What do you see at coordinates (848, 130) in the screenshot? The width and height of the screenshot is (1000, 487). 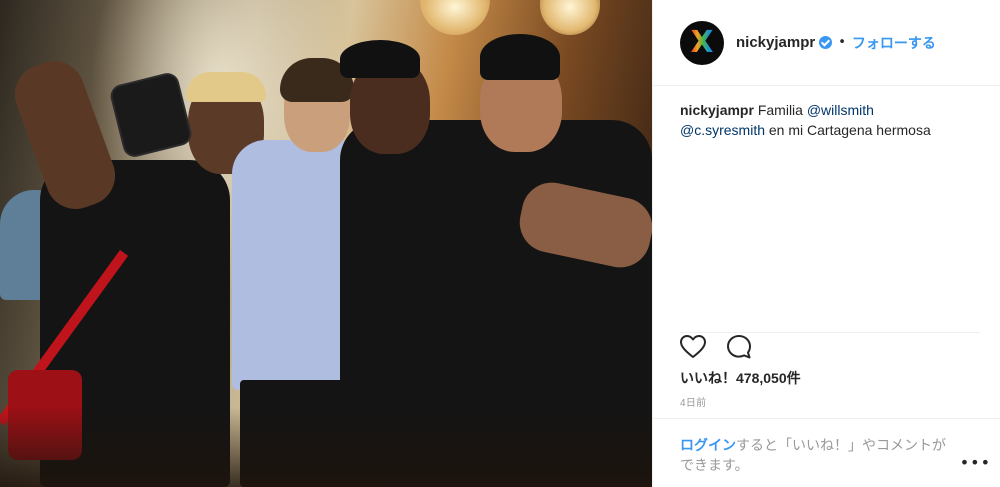 I see `caption-text: en mi Cartagena hermosa` at bounding box center [848, 130].